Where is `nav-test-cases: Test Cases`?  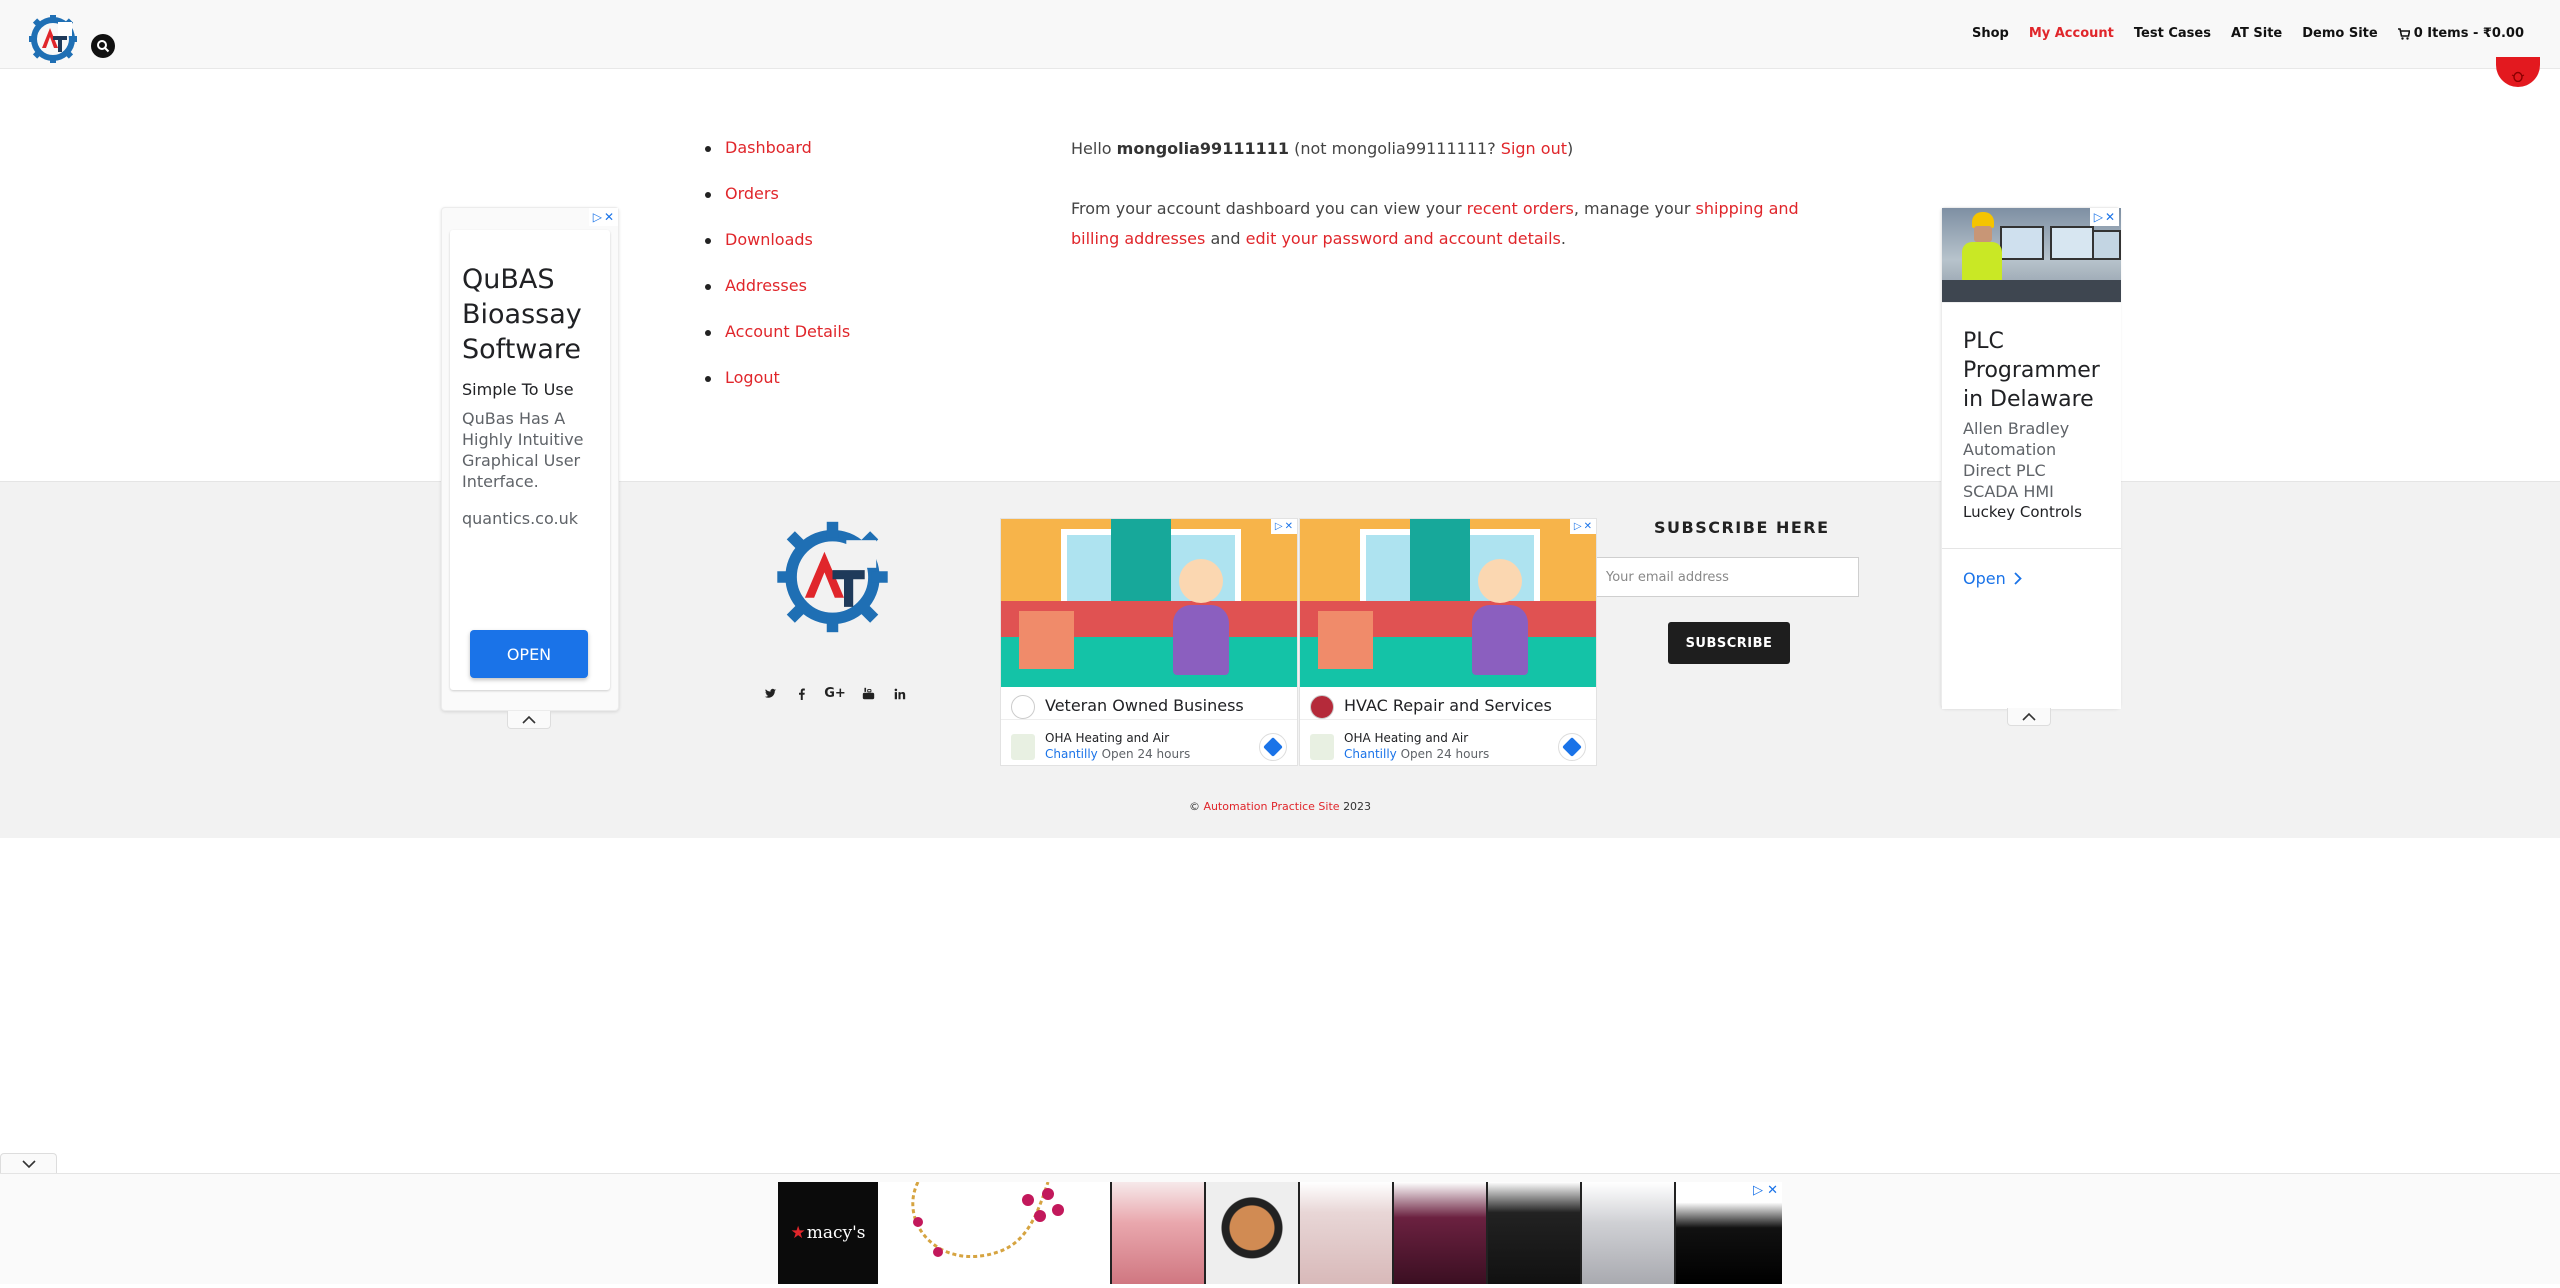 nav-test-cases: Test Cases is located at coordinates (2172, 33).